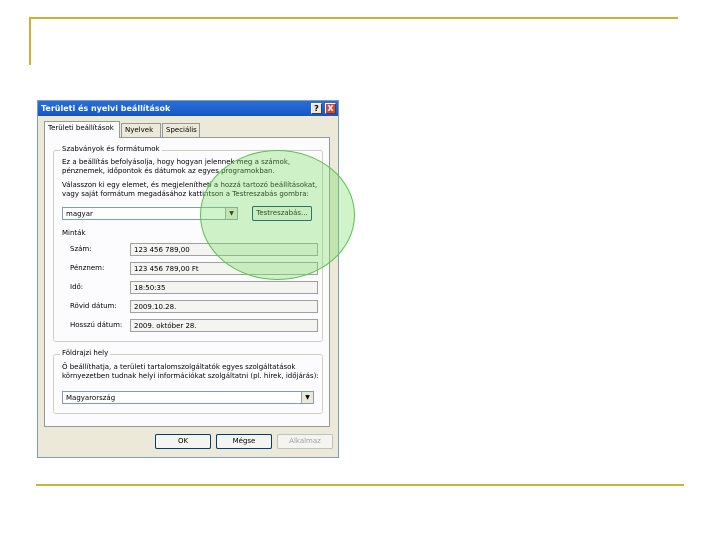 The width and height of the screenshot is (720, 540). What do you see at coordinates (305, 441) in the screenshot?
I see `apply-button: Alkalmaz` at bounding box center [305, 441].